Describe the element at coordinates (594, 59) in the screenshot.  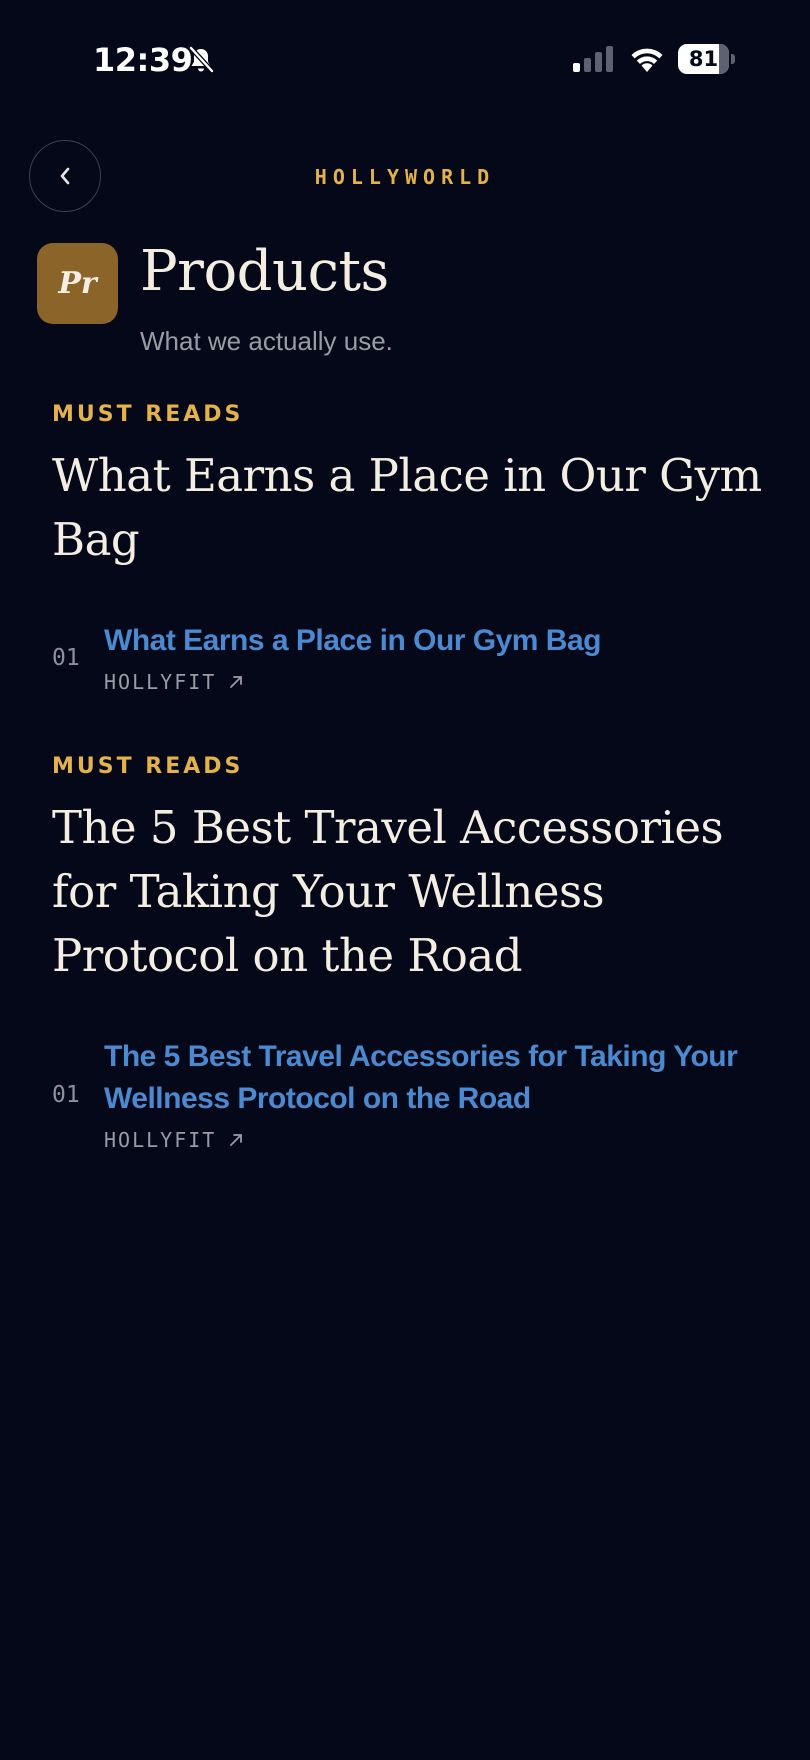
I see `cellular-signal-icon` at that location.